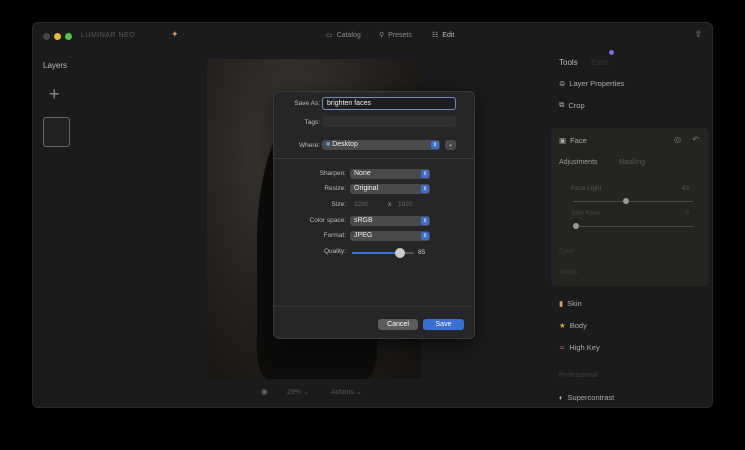  Describe the element at coordinates (561, 397) in the screenshot. I see `supercontrast-icon: ◐` at that location.